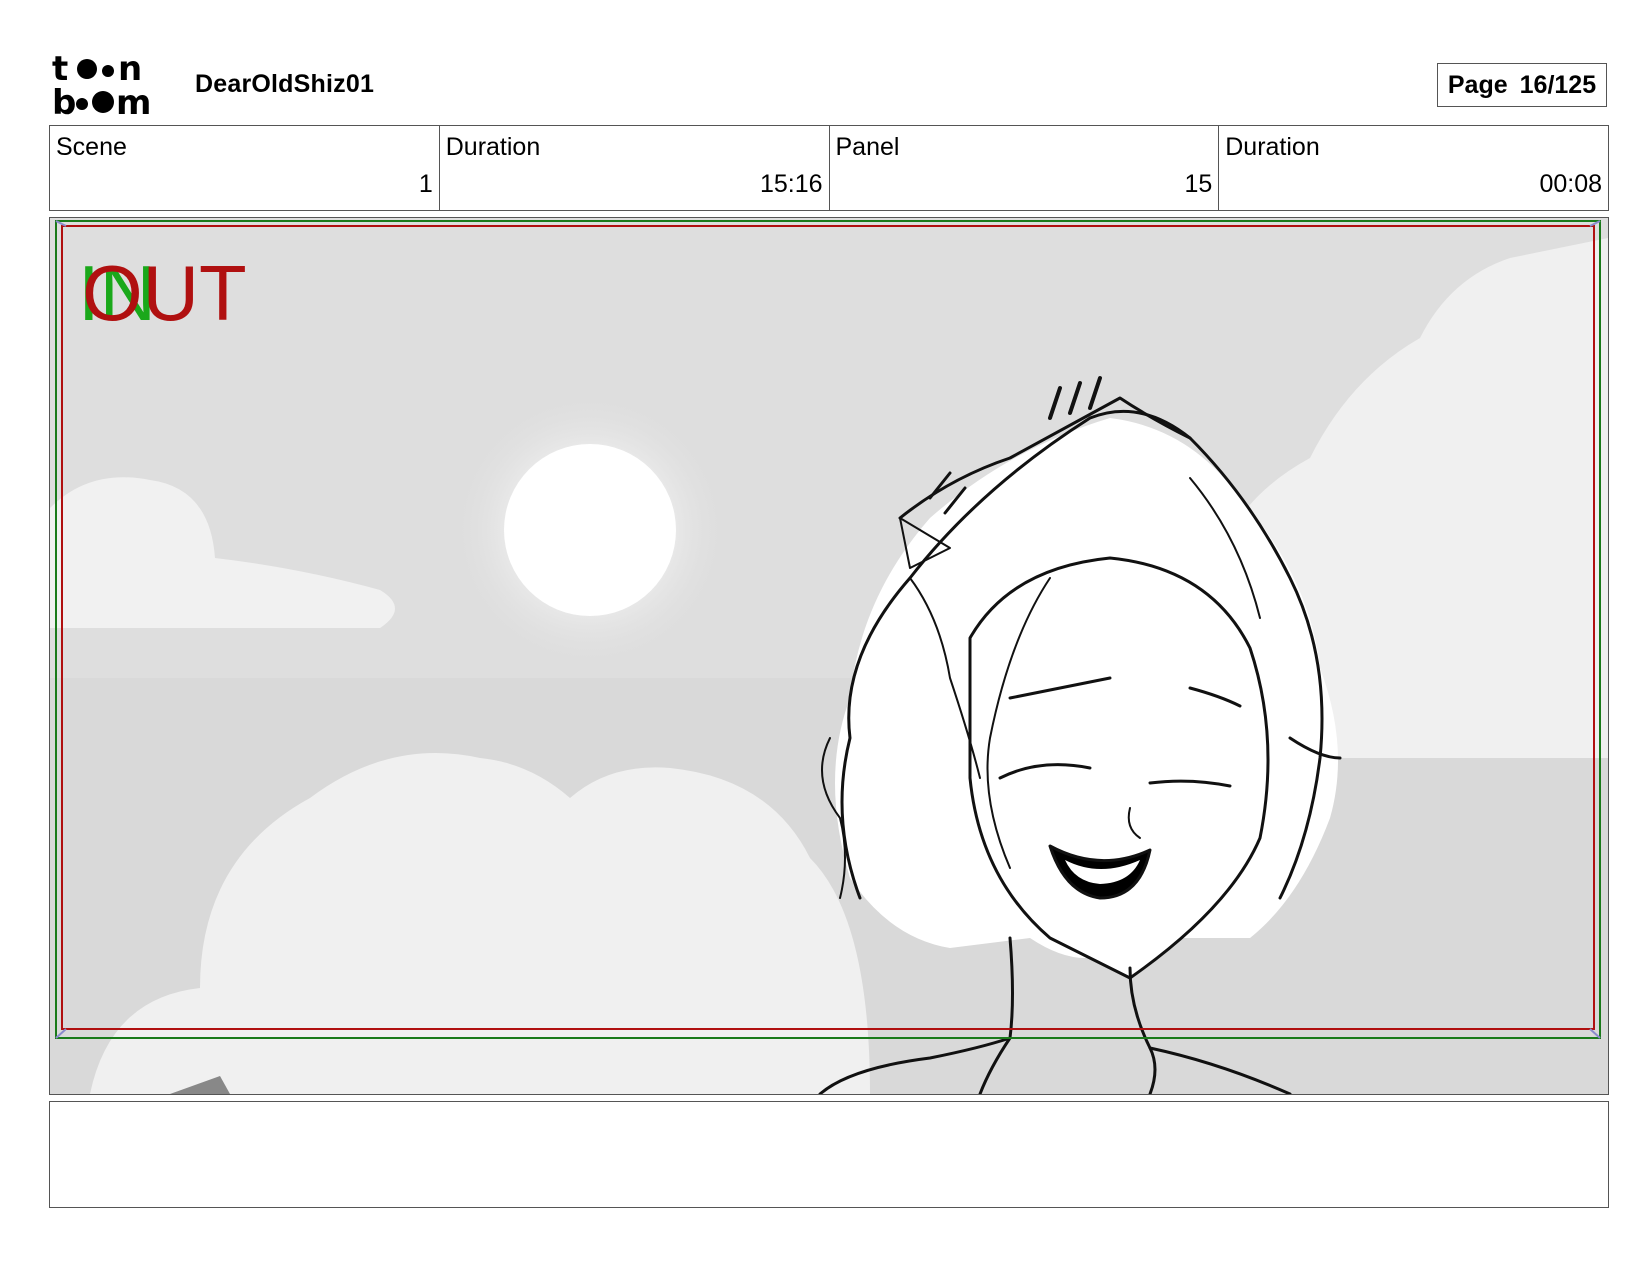 The image size is (1650, 1275). I want to click on scene-duration-value: 15:16, so click(791, 184).